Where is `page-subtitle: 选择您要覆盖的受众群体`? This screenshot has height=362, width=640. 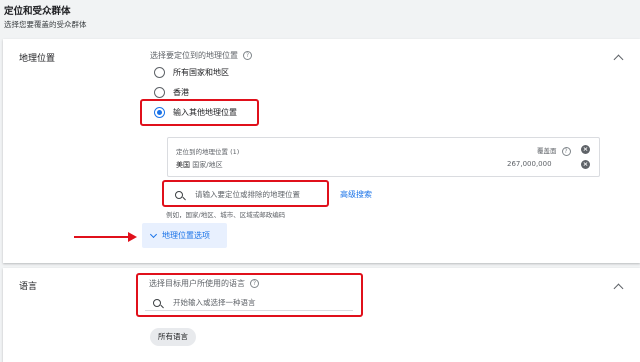 page-subtitle: 选择您要覆盖的受众群体 is located at coordinates (45, 24).